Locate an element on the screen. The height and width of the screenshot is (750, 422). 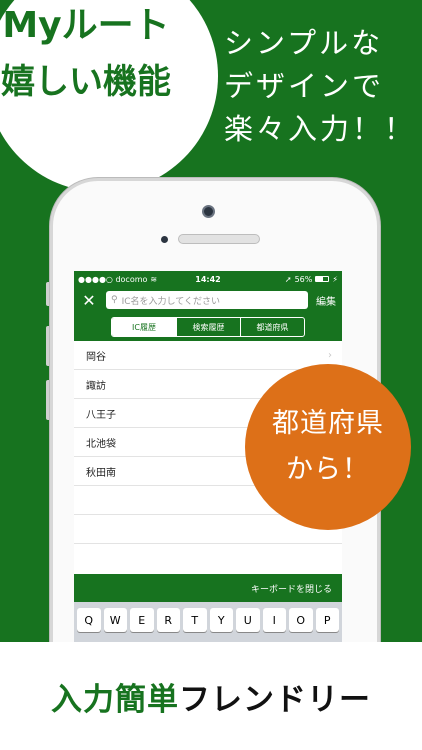
close-icon: ✕ is located at coordinates (89, 300).